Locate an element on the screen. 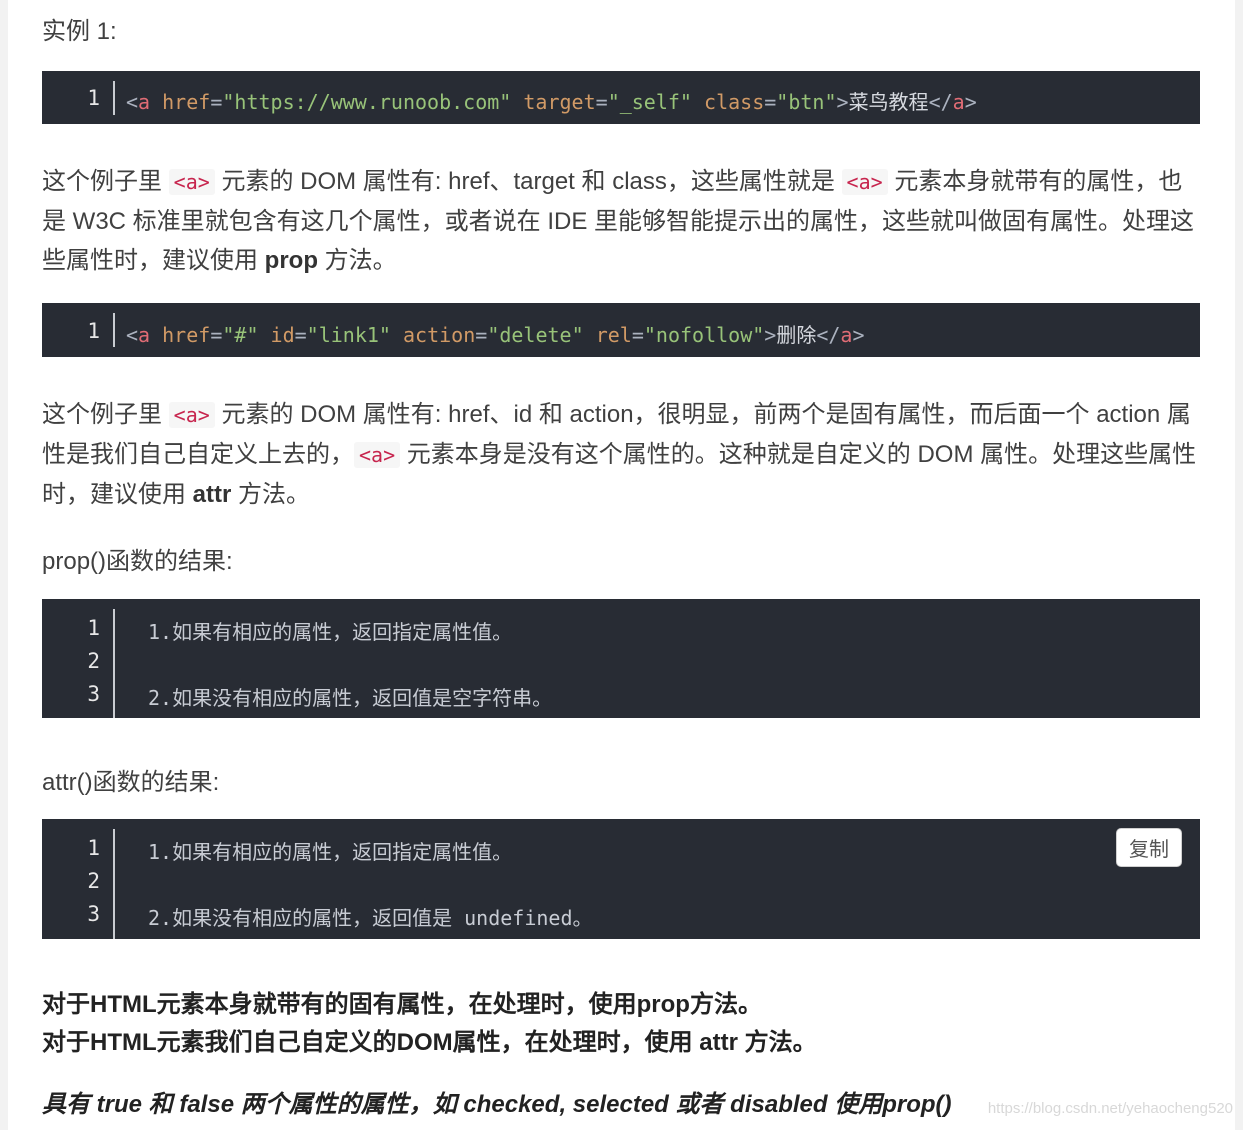 This screenshot has height=1130, width=1243. code-token: "link1" is located at coordinates (348, 335).